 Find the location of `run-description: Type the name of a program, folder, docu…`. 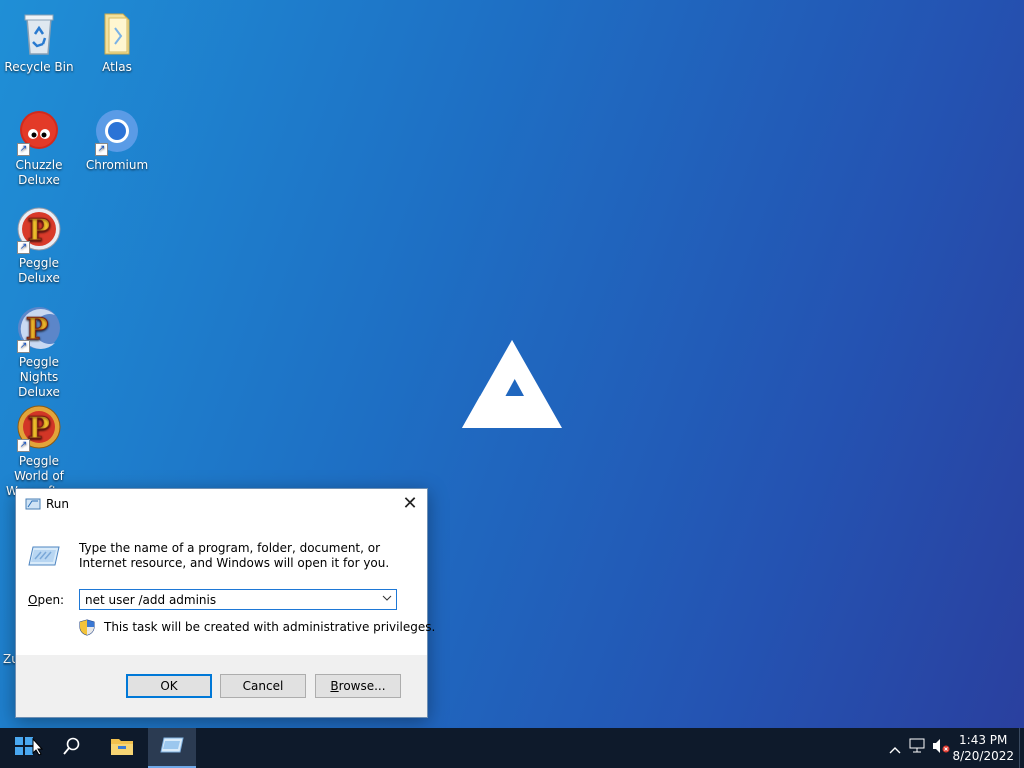

run-description: Type the name of a program, folder, docu… is located at coordinates (234, 555).